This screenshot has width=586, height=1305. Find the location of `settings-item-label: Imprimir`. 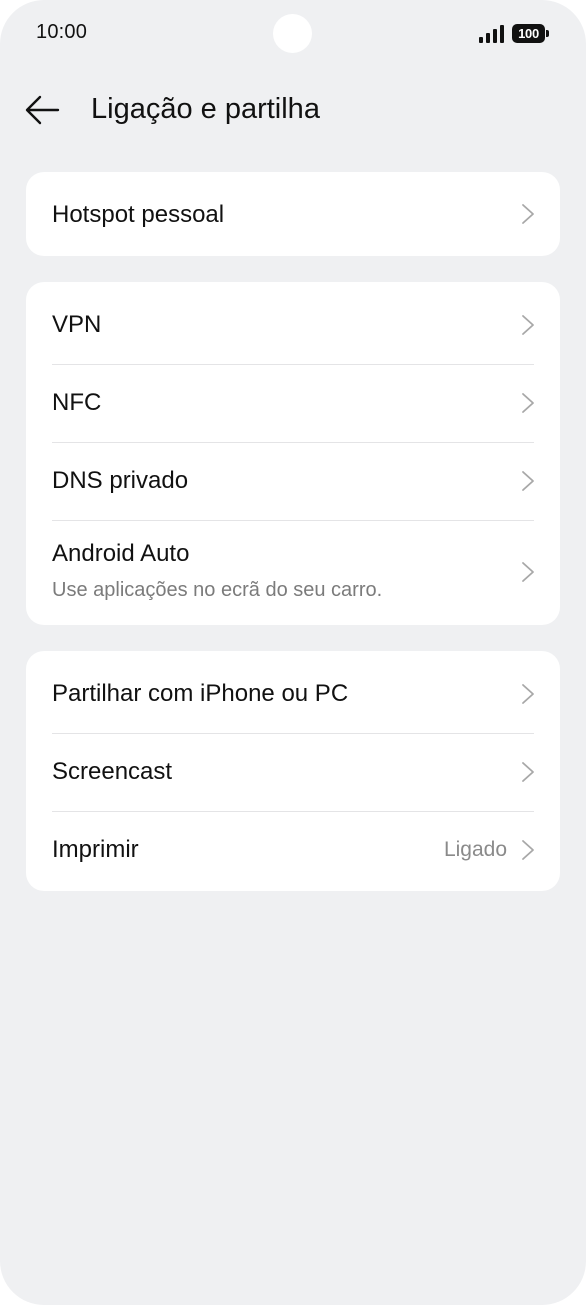

settings-item-label: Imprimir is located at coordinates (95, 849).